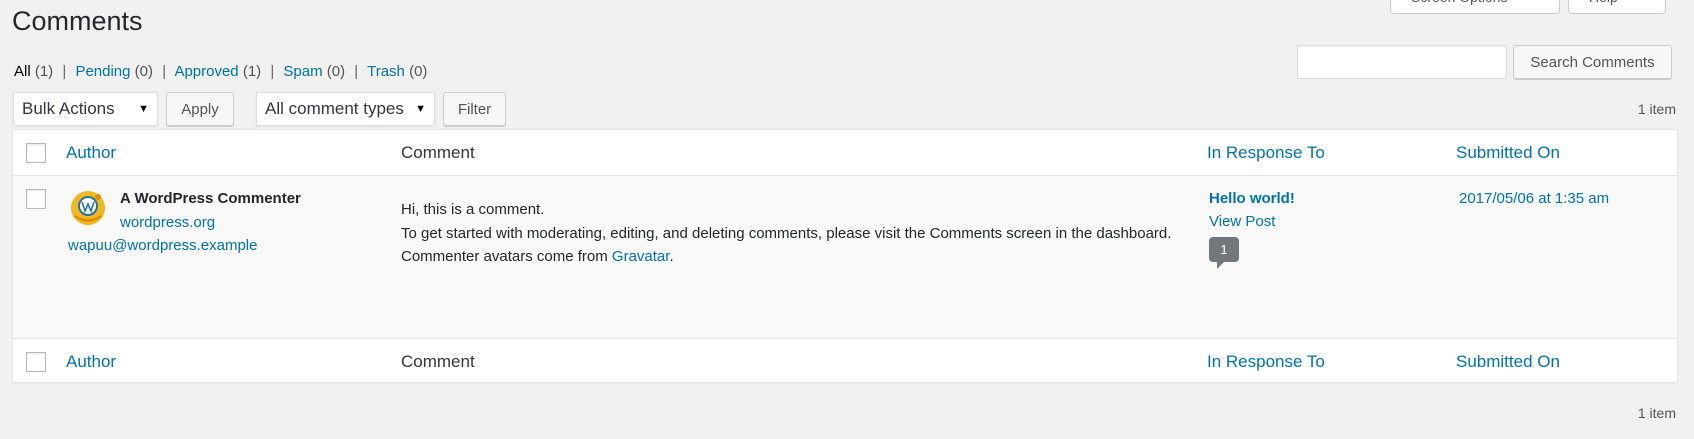 This screenshot has height=439, width=1694. I want to click on select-all-checkbox-footer, so click(36, 362).